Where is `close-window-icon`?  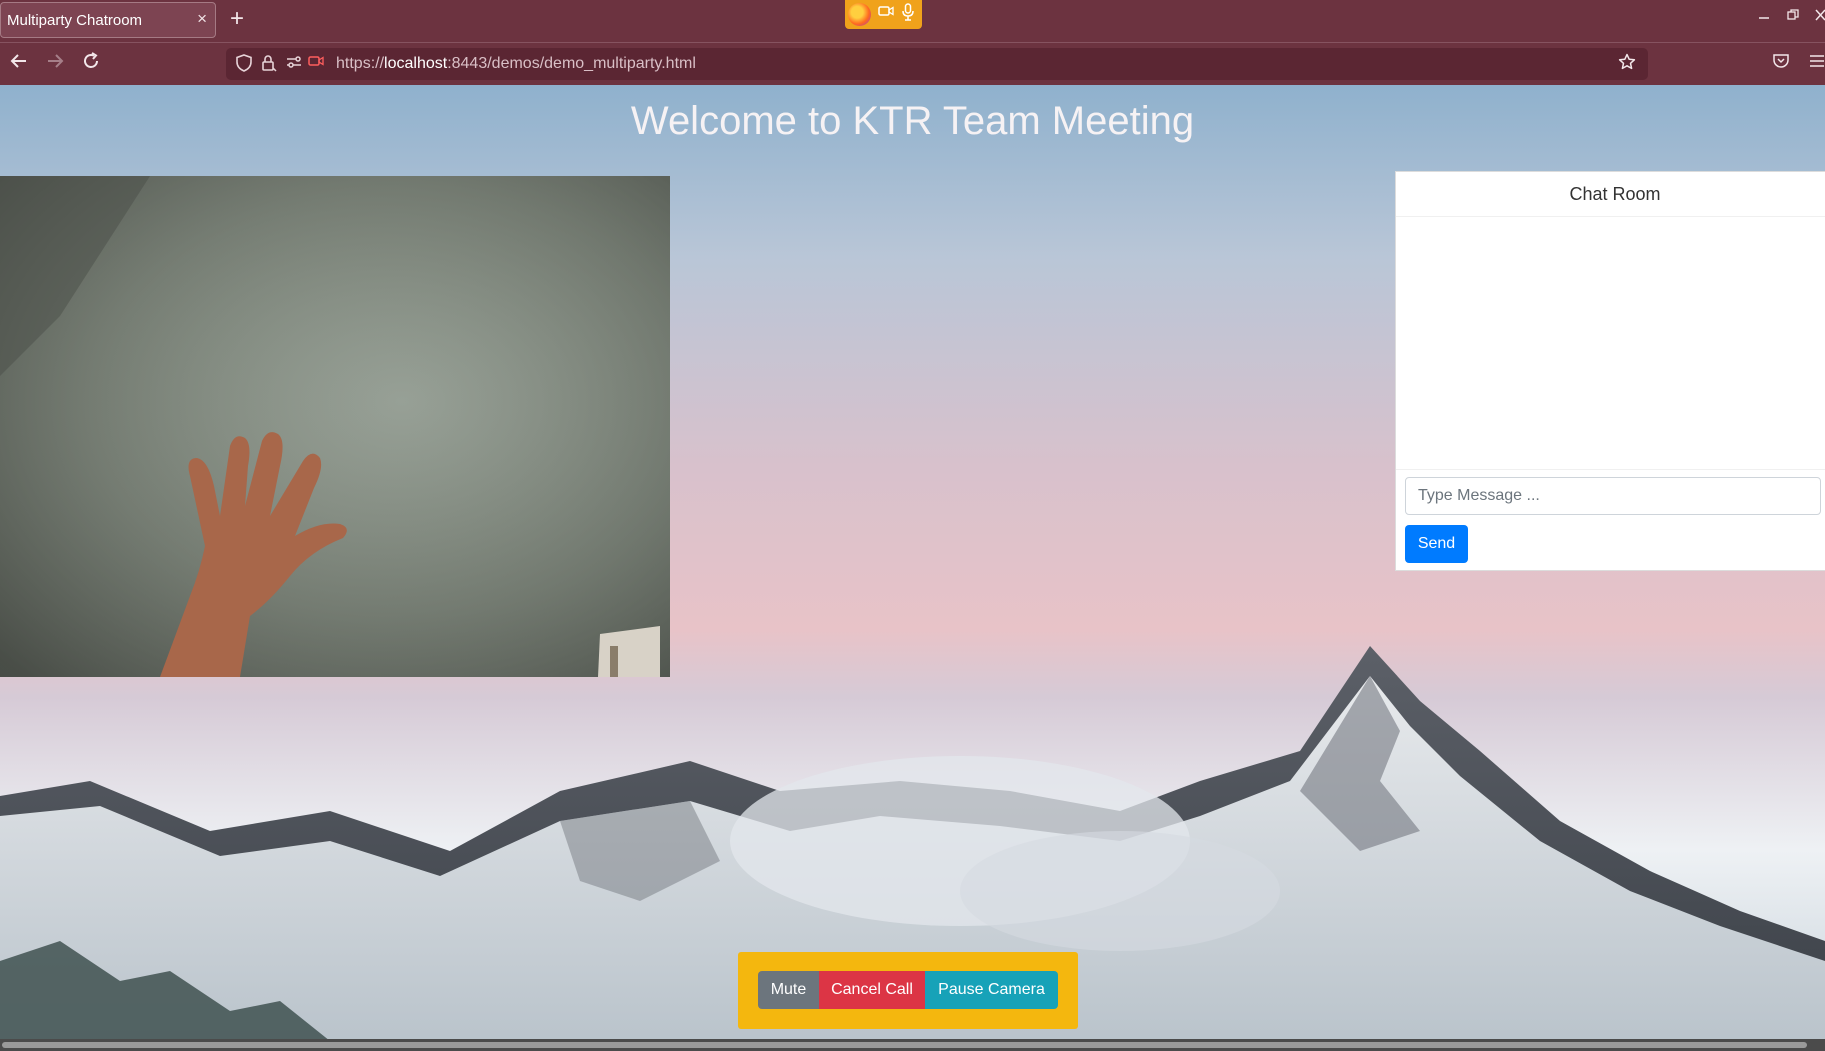
close-window-icon is located at coordinates (1820, 16).